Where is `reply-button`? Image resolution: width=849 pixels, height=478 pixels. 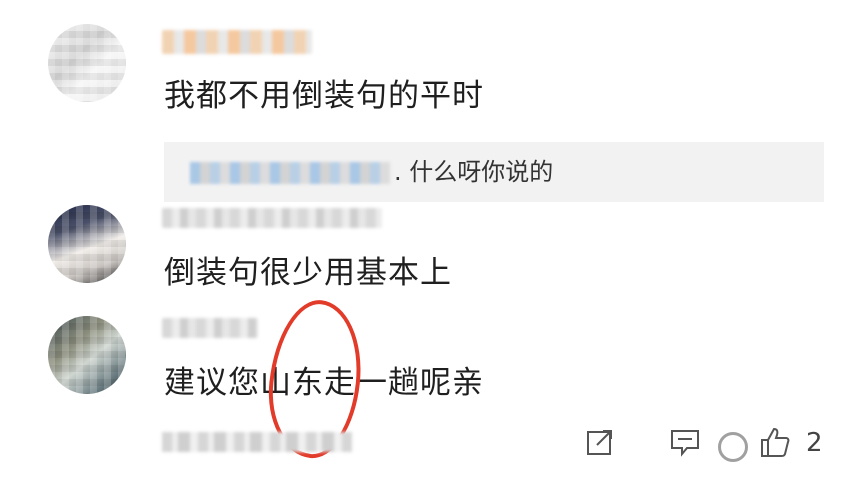
reply-button is located at coordinates (685, 442).